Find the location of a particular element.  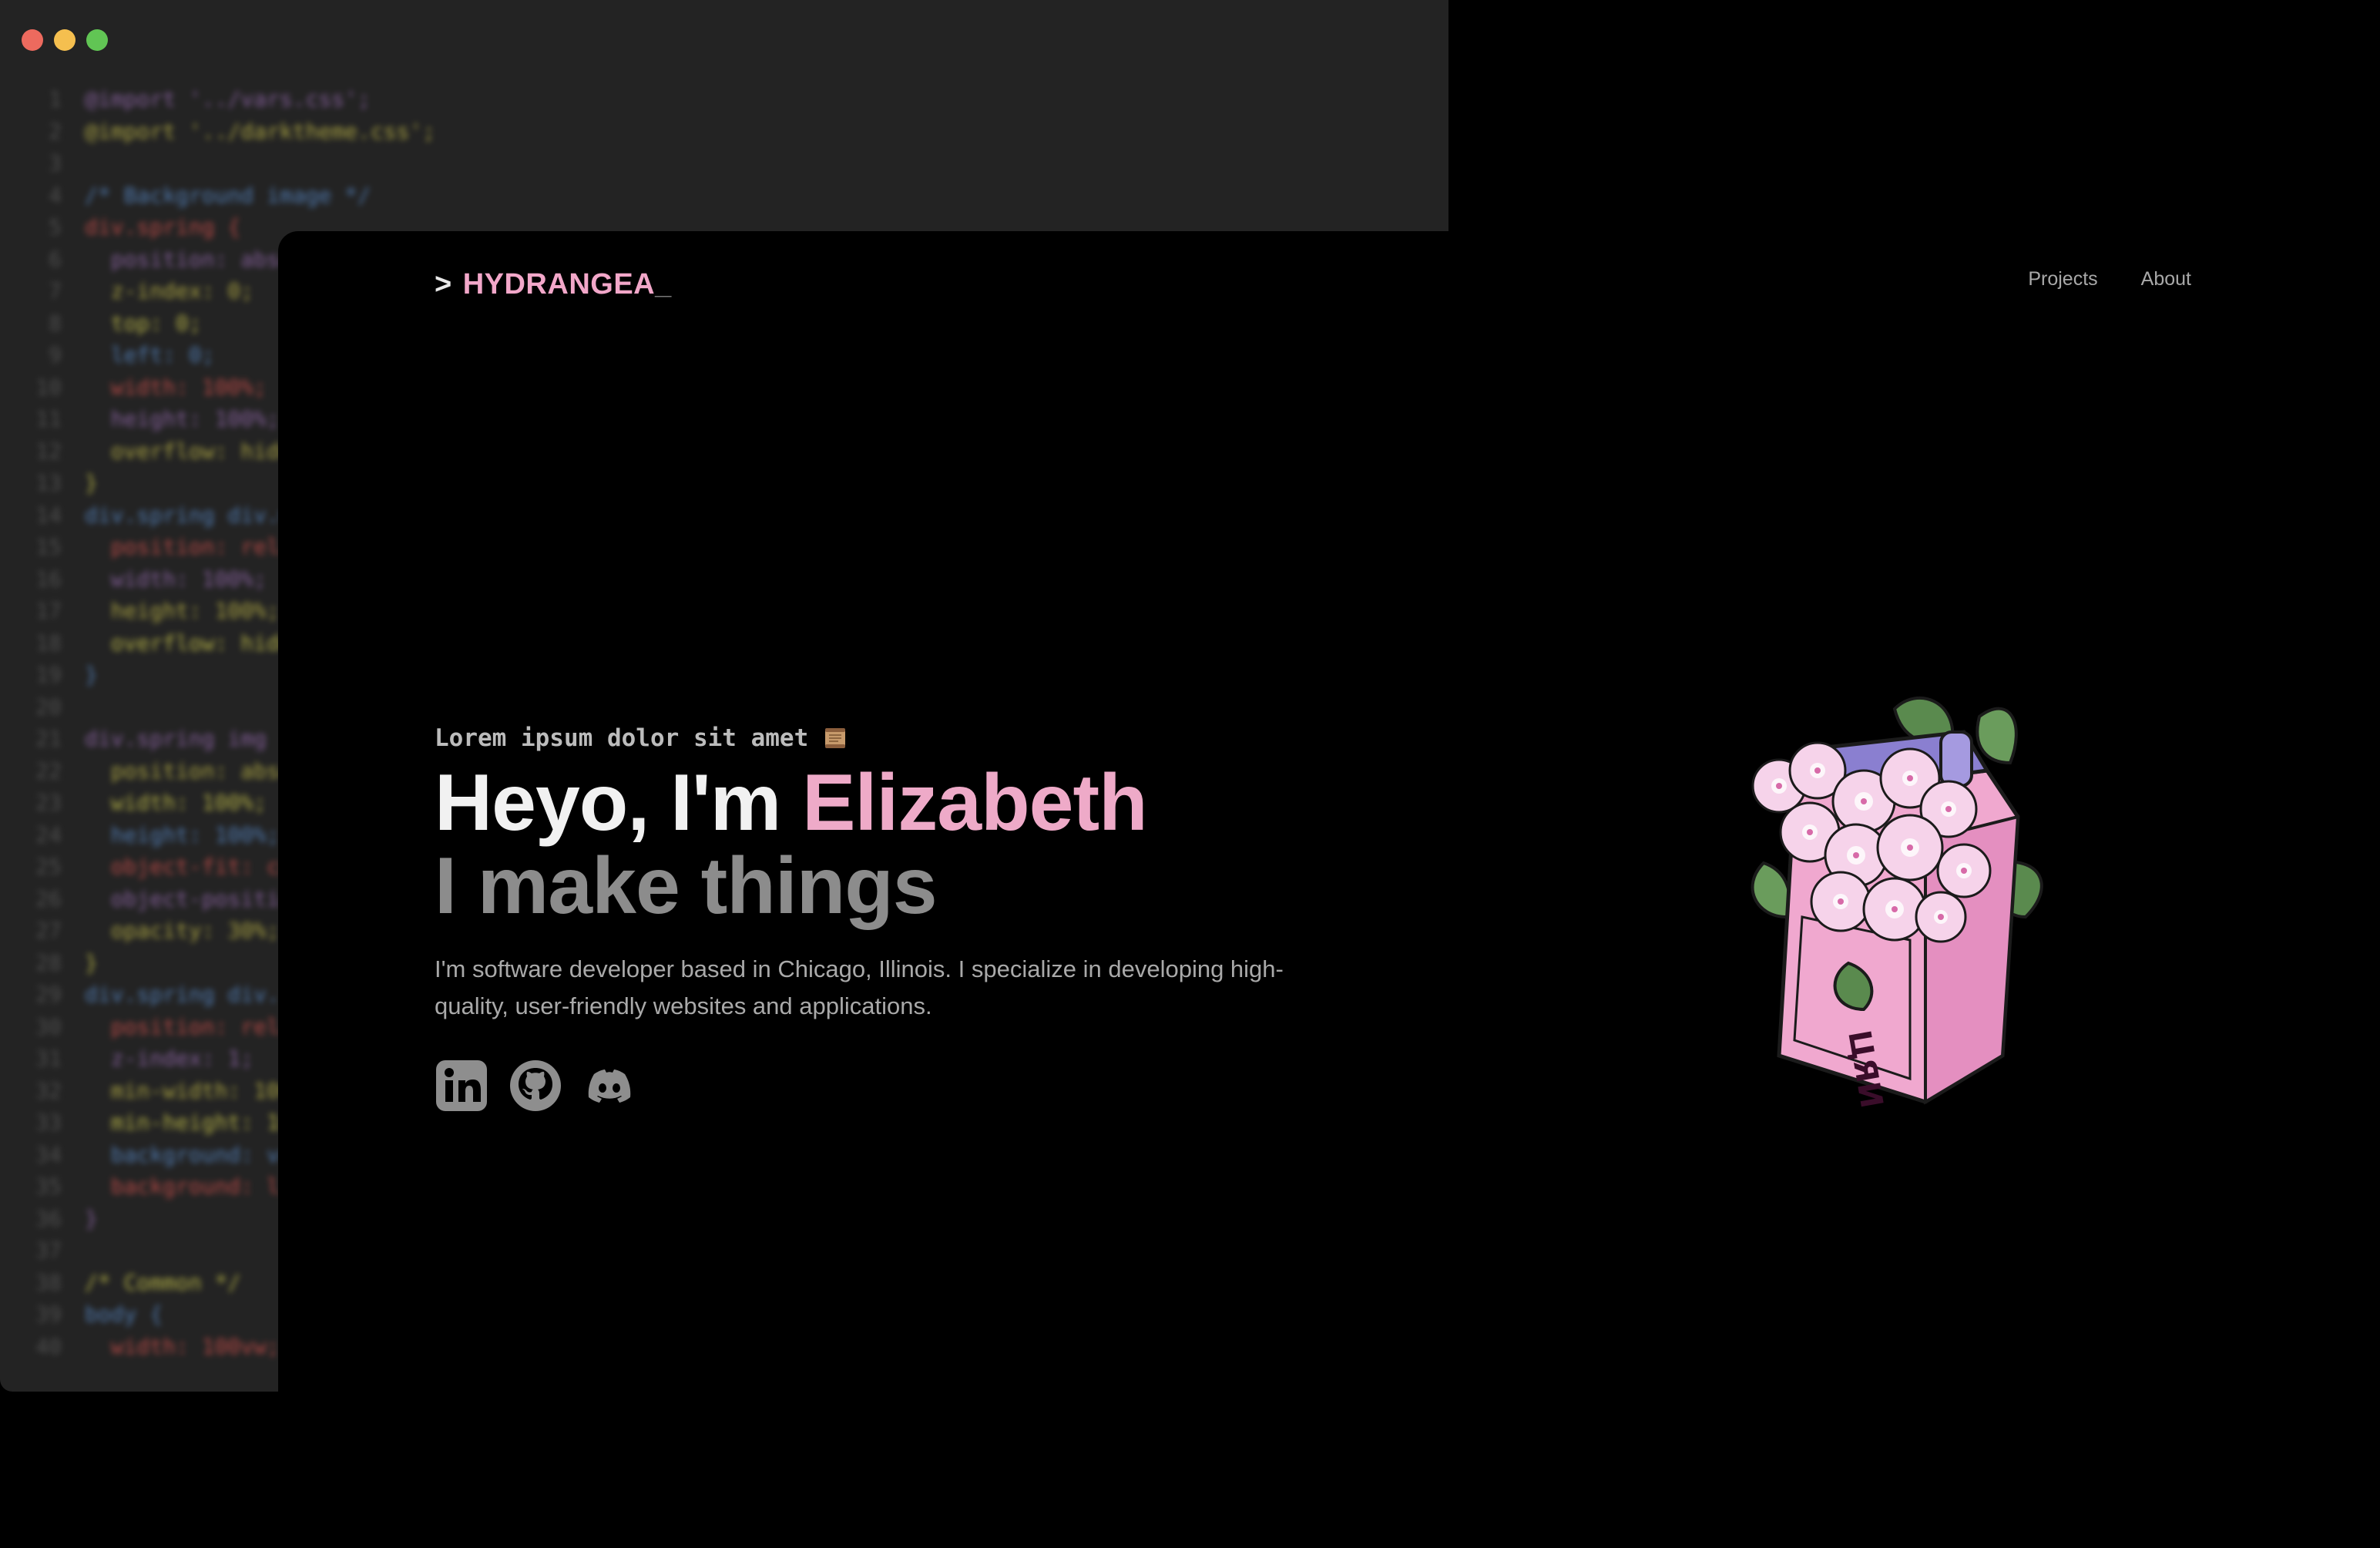

line-number: 4 is located at coordinates (56, 195).